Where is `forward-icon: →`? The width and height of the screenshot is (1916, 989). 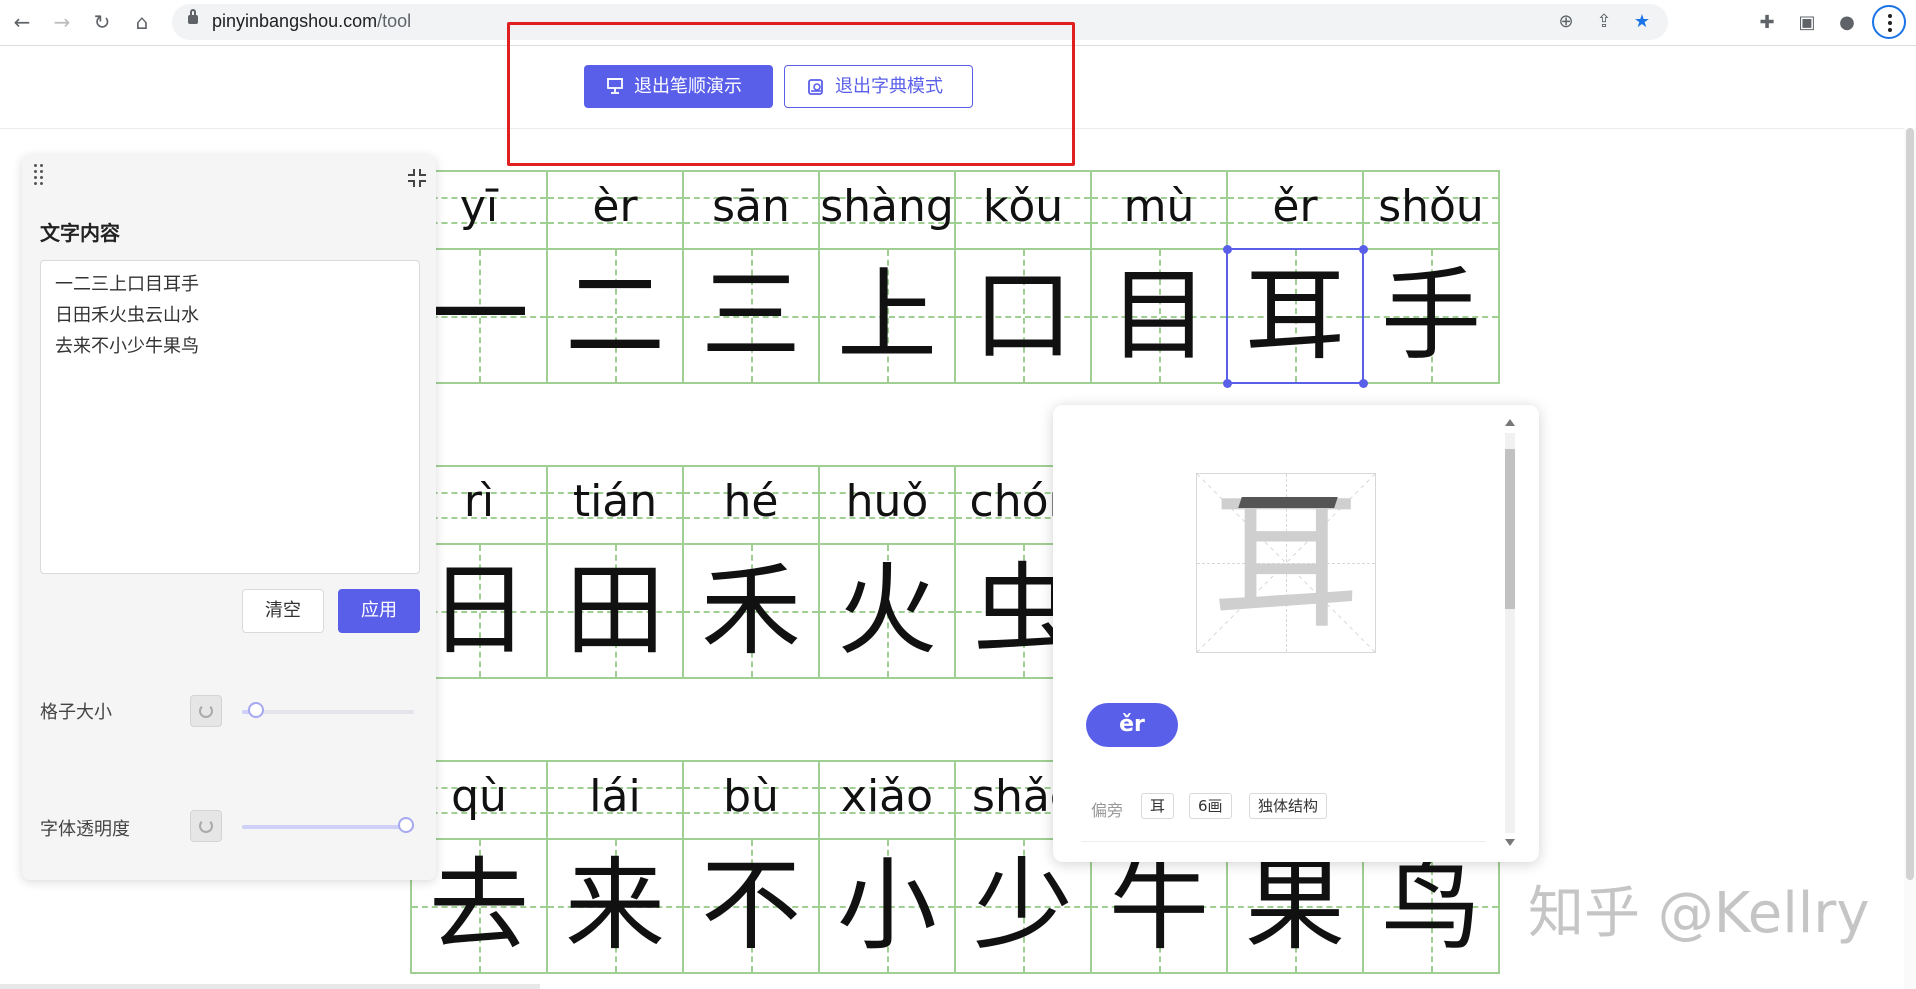 forward-icon: → is located at coordinates (62, 22).